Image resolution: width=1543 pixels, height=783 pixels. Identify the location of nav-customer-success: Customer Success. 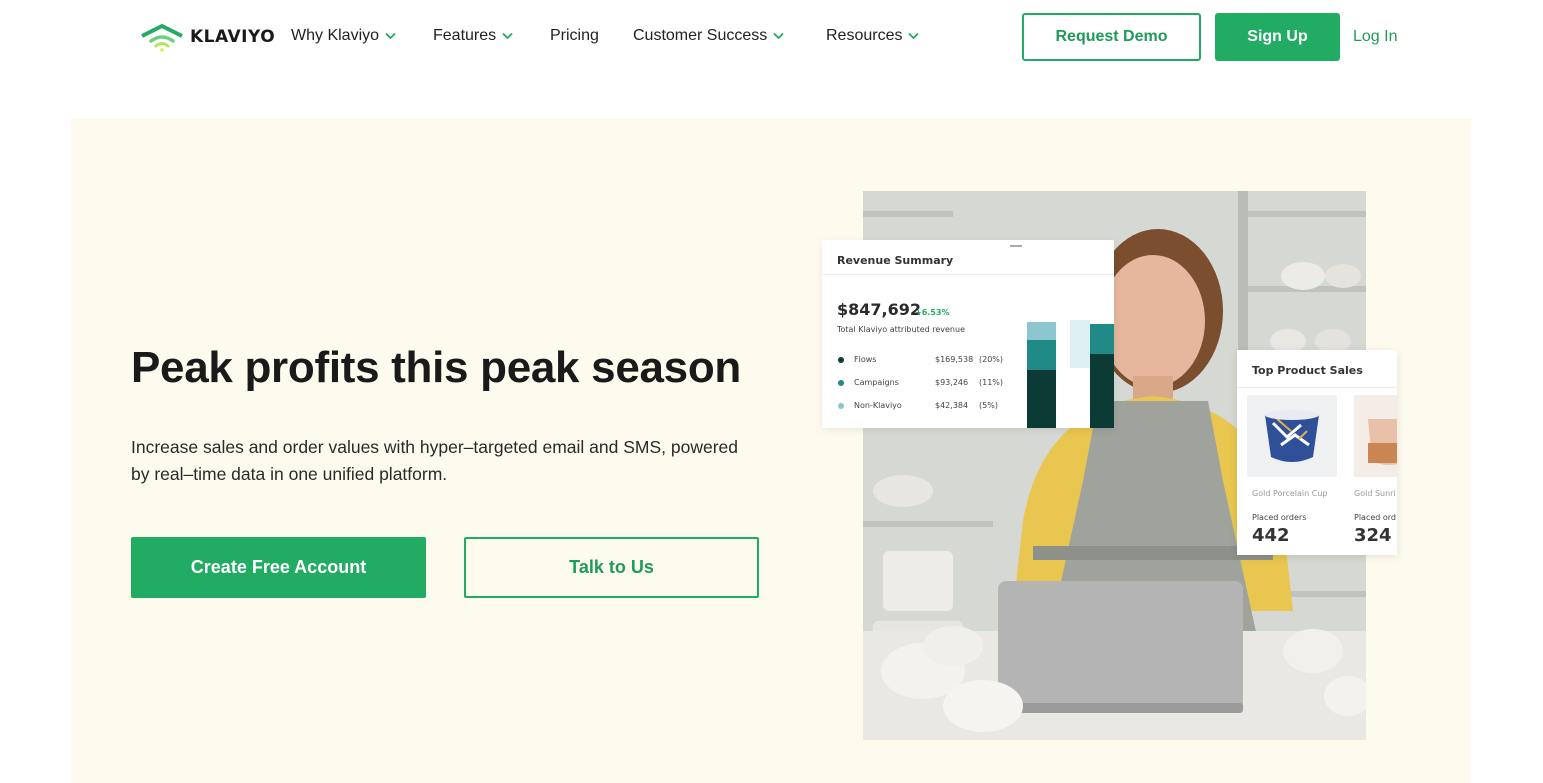
(708, 36).